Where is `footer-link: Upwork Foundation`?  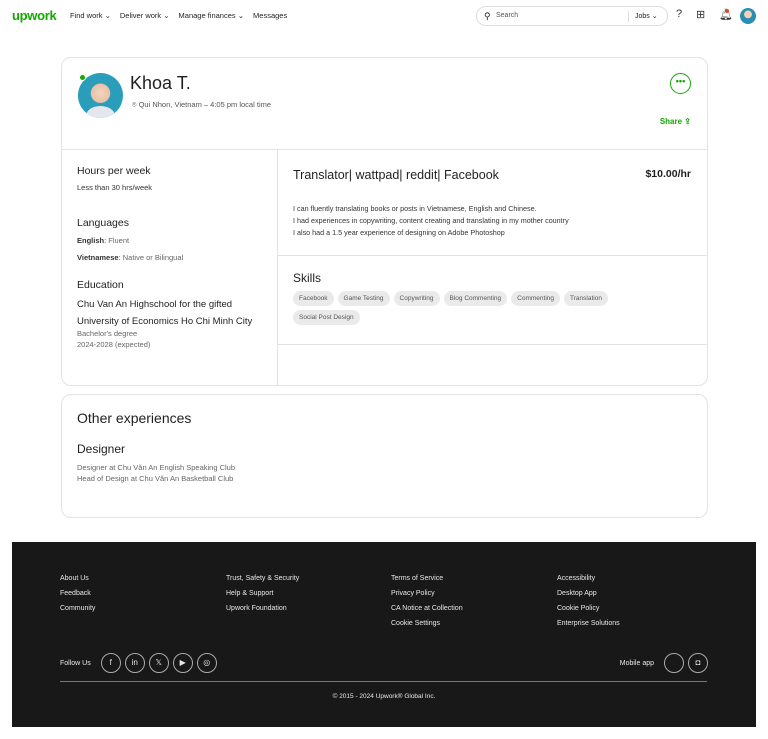 footer-link: Upwork Foundation is located at coordinates (262, 608).